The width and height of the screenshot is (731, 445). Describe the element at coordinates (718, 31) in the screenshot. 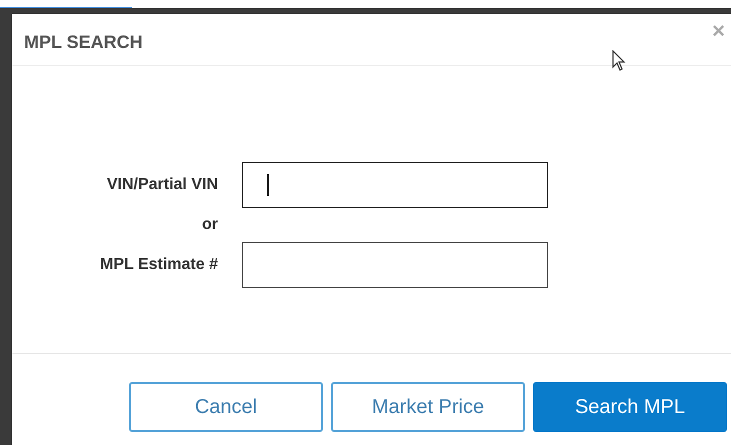

I see `close-button: ×` at that location.